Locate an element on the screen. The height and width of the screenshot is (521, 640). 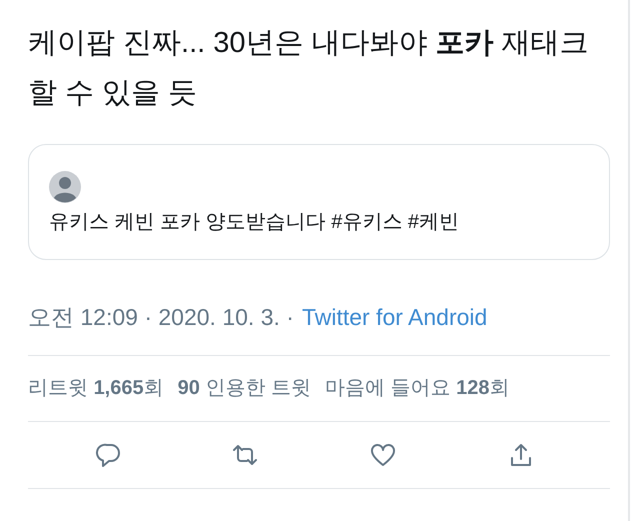
avatar-icon is located at coordinates (65, 187).